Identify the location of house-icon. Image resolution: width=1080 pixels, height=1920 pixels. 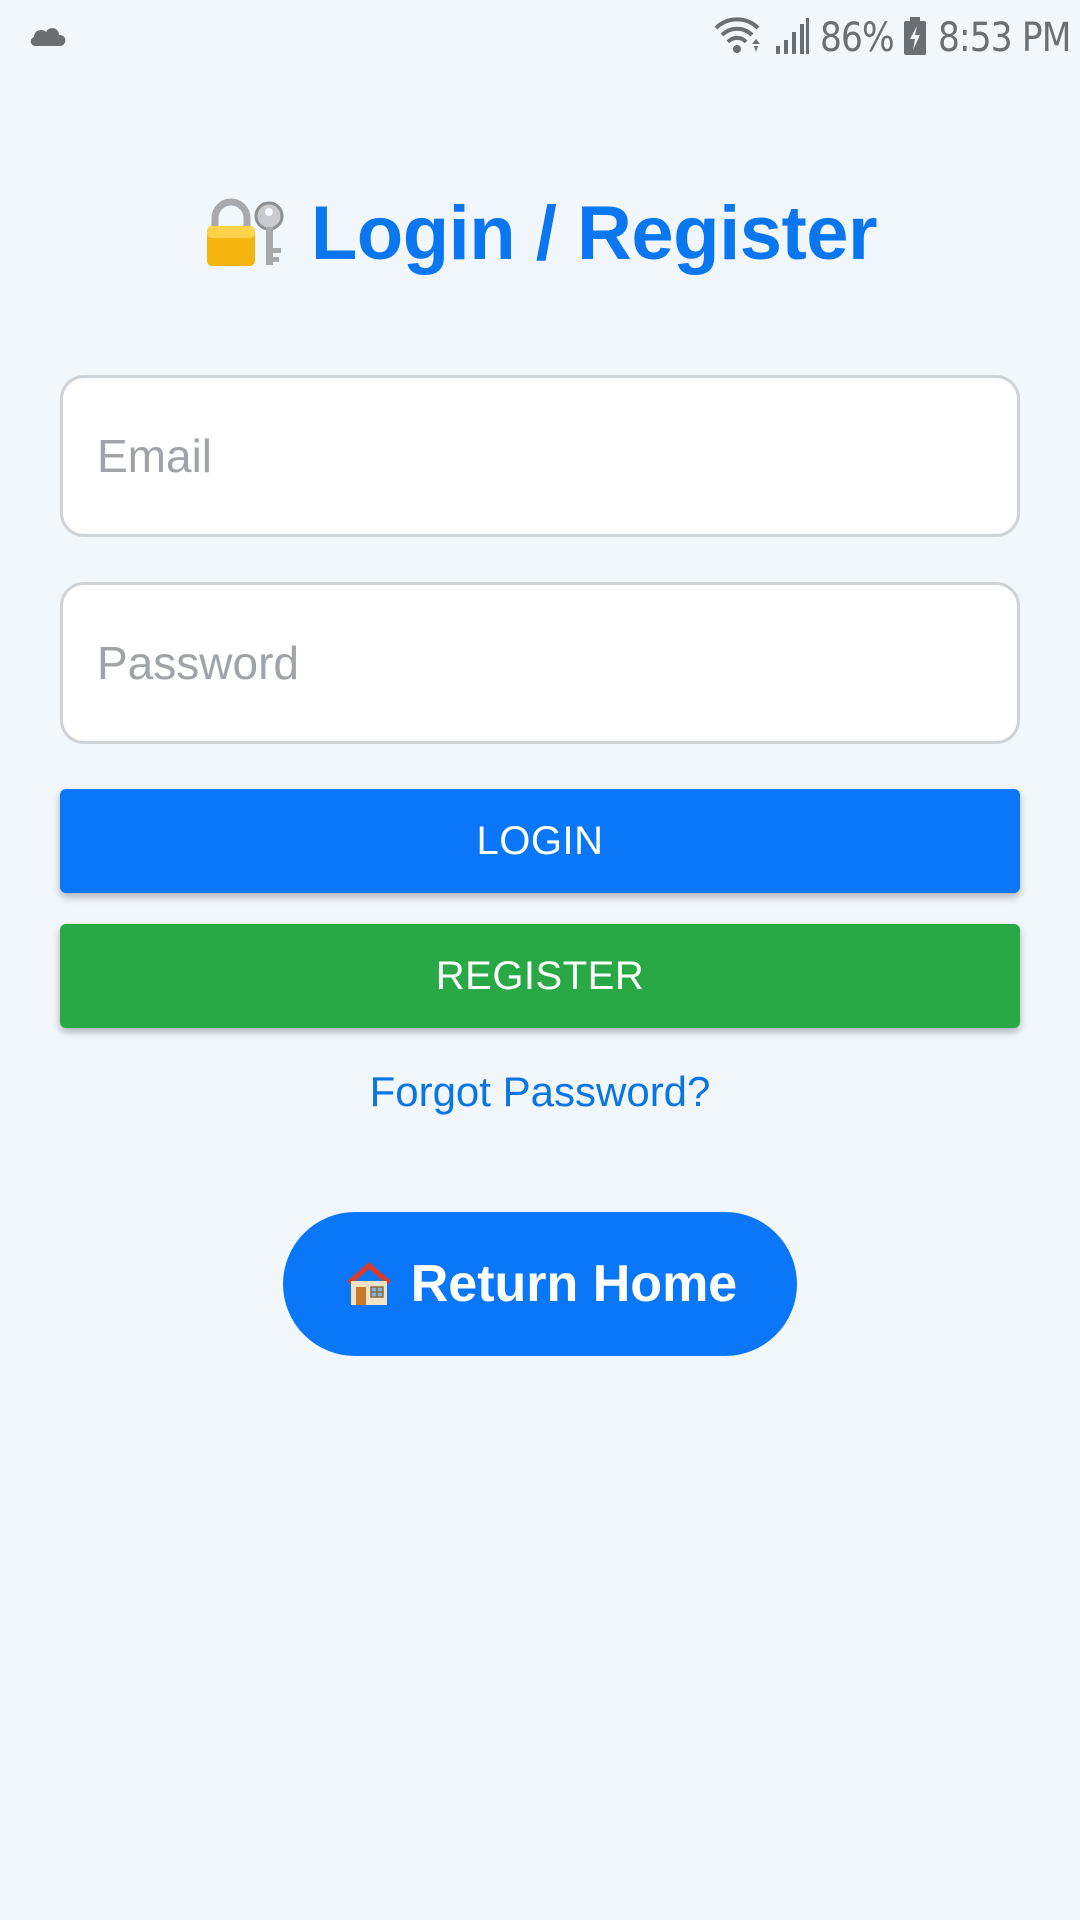
(369, 1284).